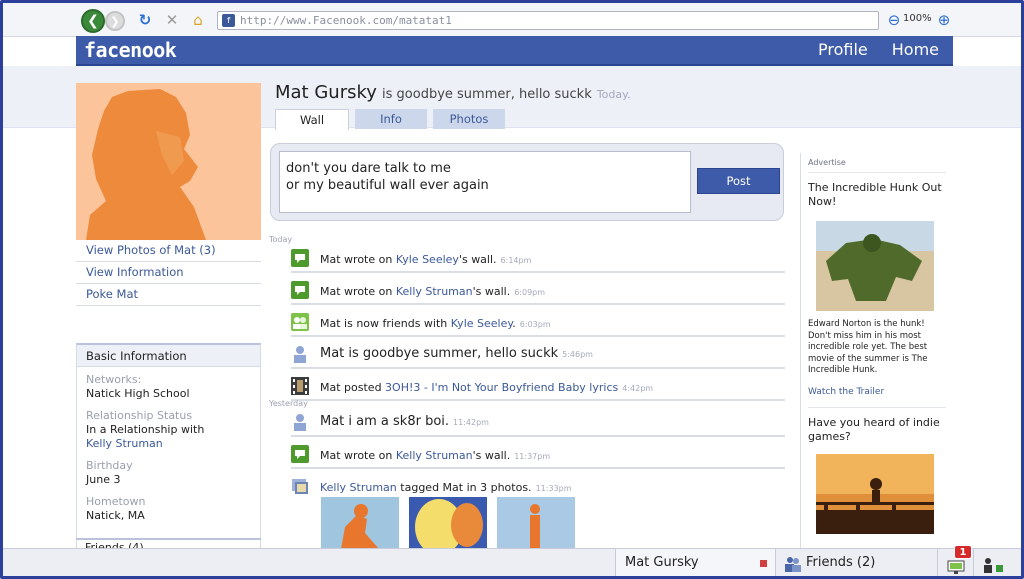  Describe the element at coordinates (613, 94) in the screenshot. I see `status-time: Today.` at that location.